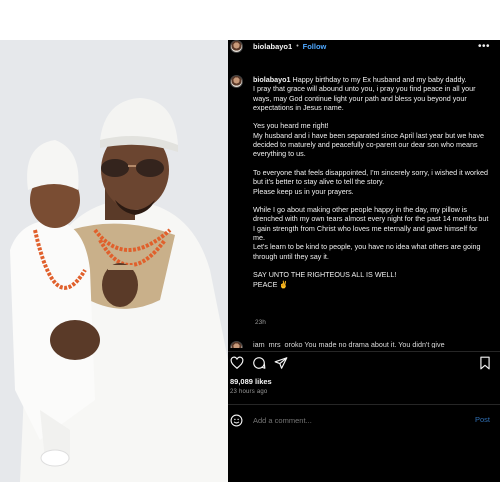 This screenshot has width=500, height=500. Describe the element at coordinates (236, 344) in the screenshot. I see `commenter-avatar` at that location.